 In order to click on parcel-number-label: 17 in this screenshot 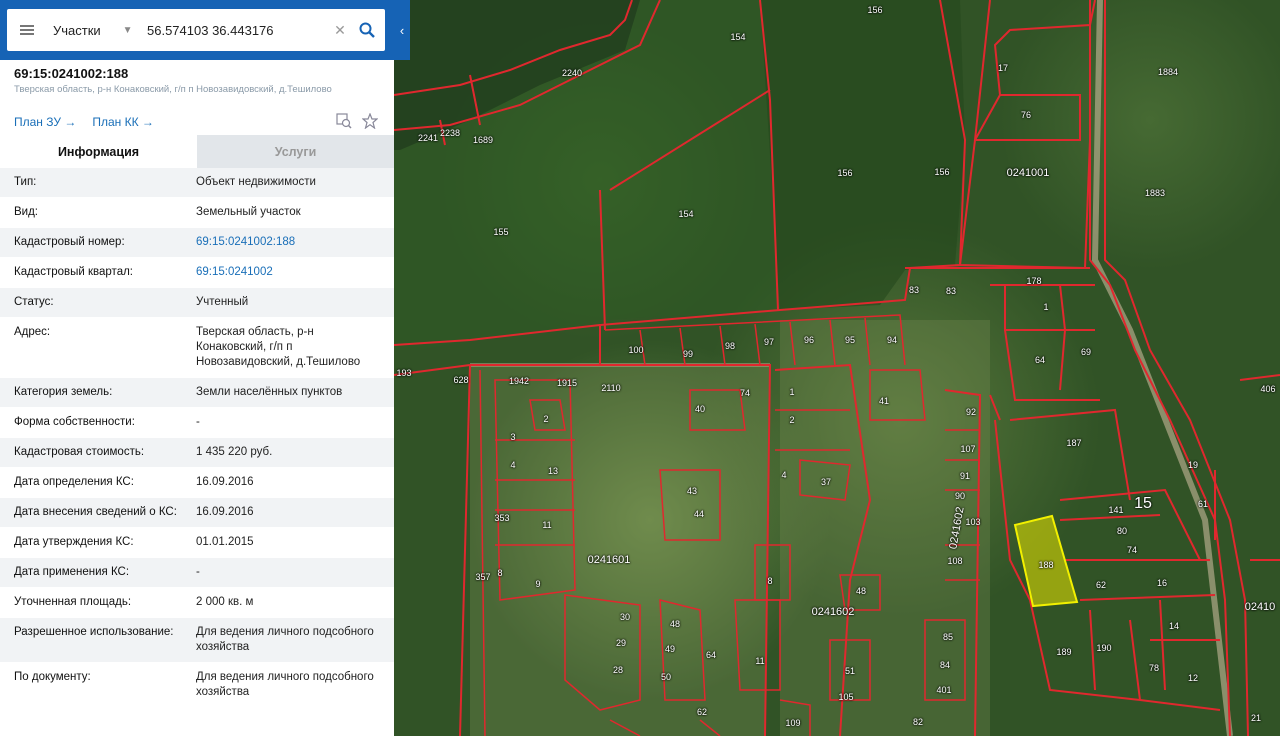, I will do `click(1003, 68)`.